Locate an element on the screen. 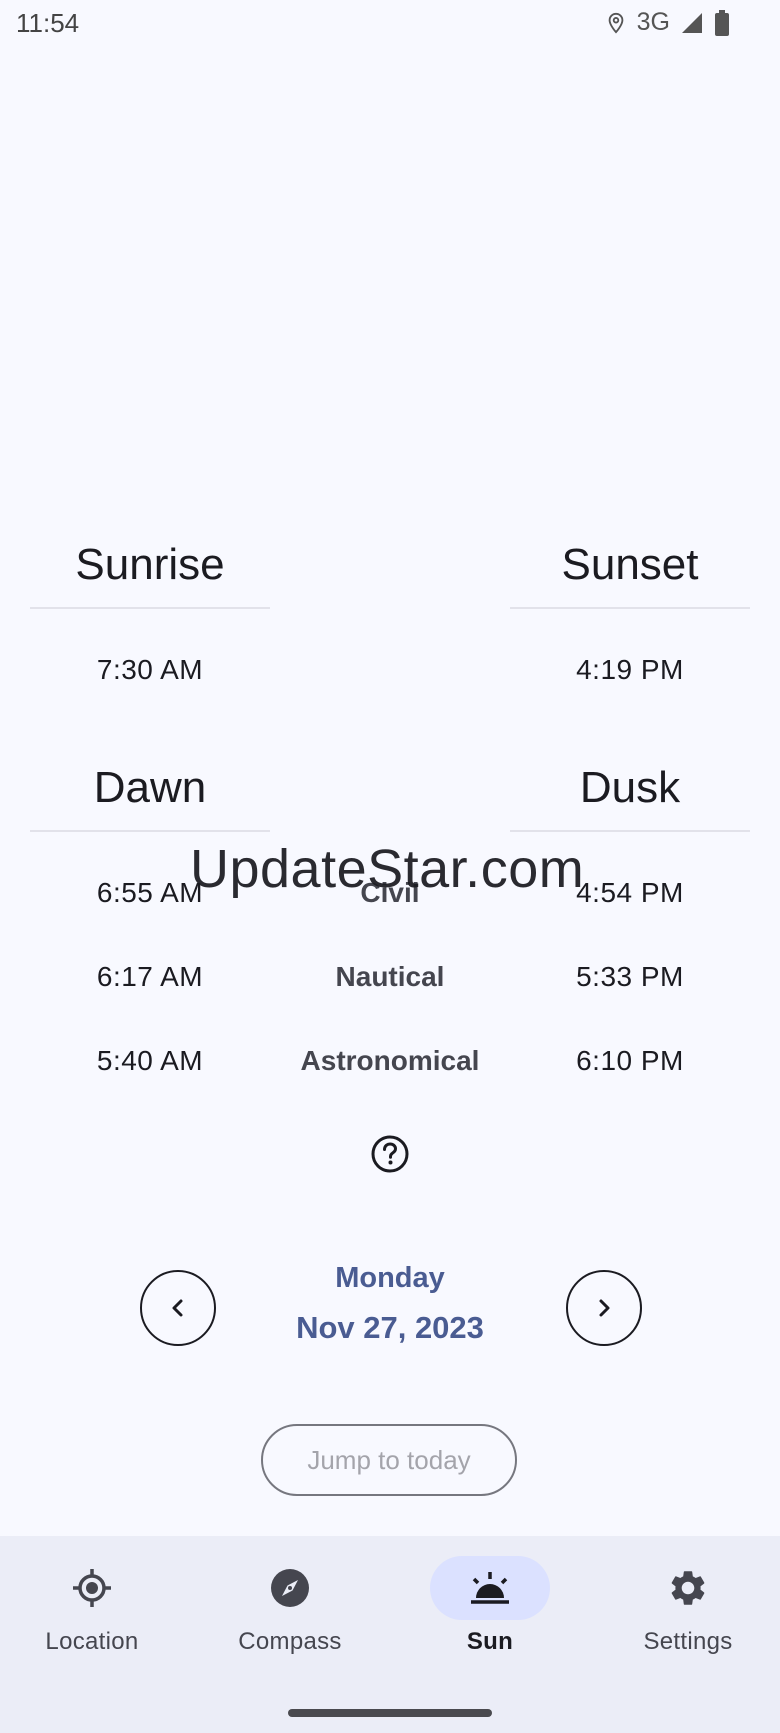  watermark: UpdateStar.com is located at coordinates (387, 869).